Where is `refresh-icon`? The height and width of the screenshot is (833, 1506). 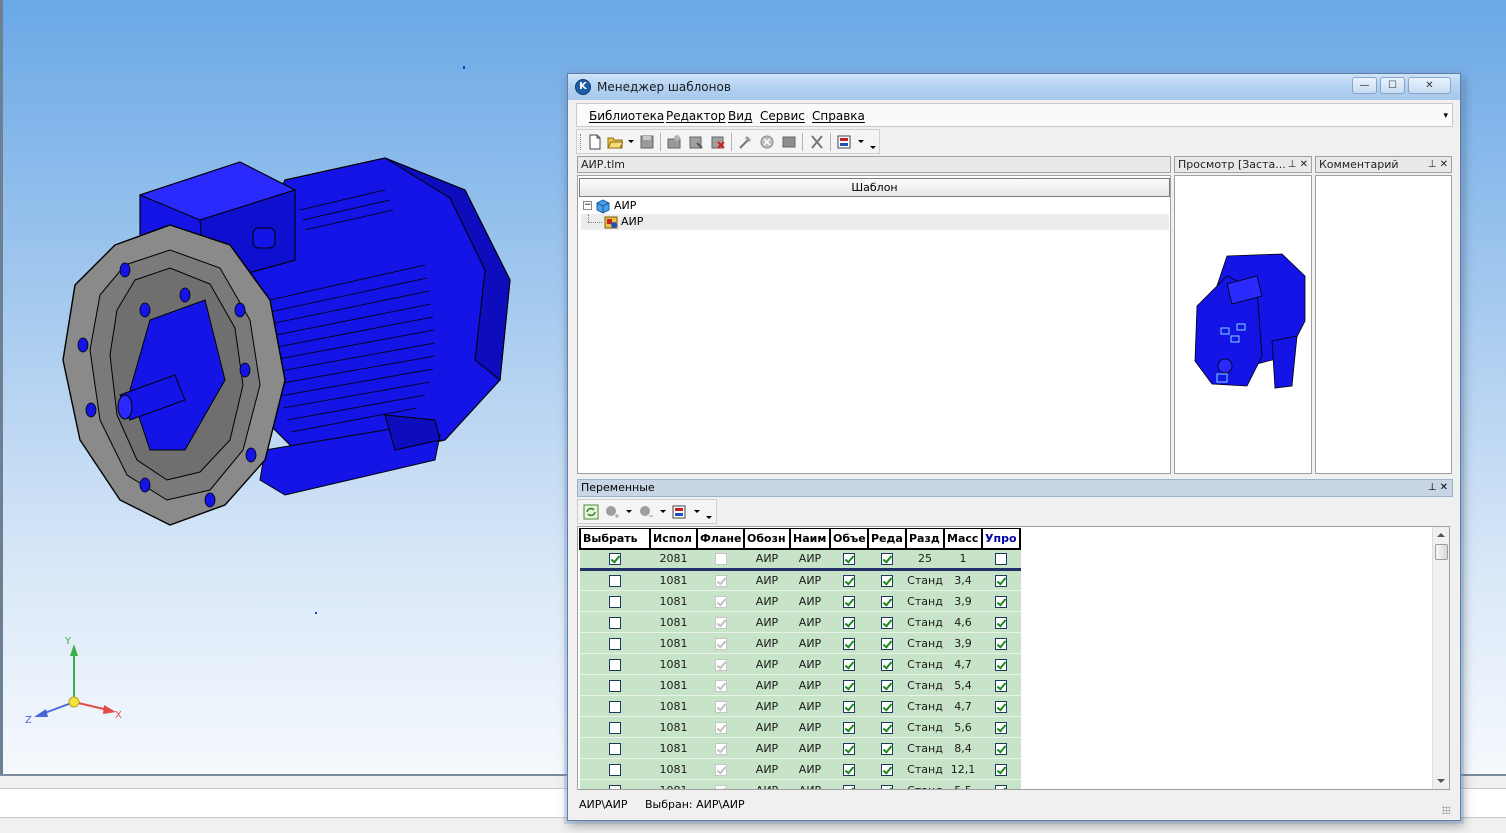 refresh-icon is located at coordinates (591, 512).